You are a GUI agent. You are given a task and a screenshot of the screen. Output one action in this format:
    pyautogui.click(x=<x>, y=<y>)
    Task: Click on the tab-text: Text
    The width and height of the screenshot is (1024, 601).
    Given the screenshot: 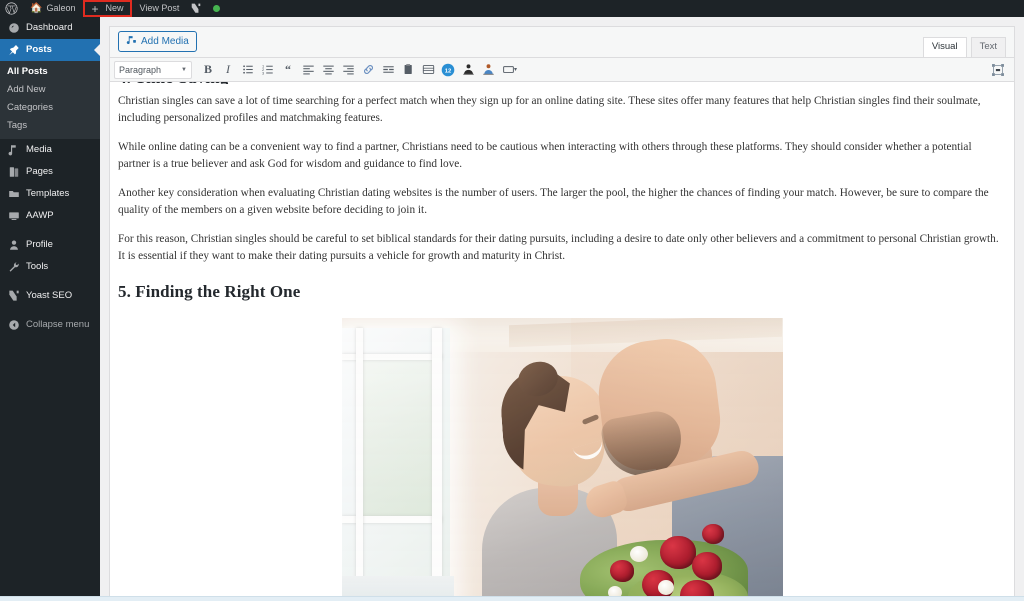 What is the action you would take?
    pyautogui.click(x=988, y=47)
    